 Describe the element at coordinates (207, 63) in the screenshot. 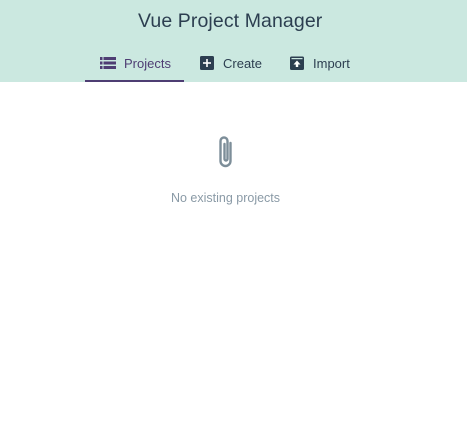

I see `add-box-icon` at that location.